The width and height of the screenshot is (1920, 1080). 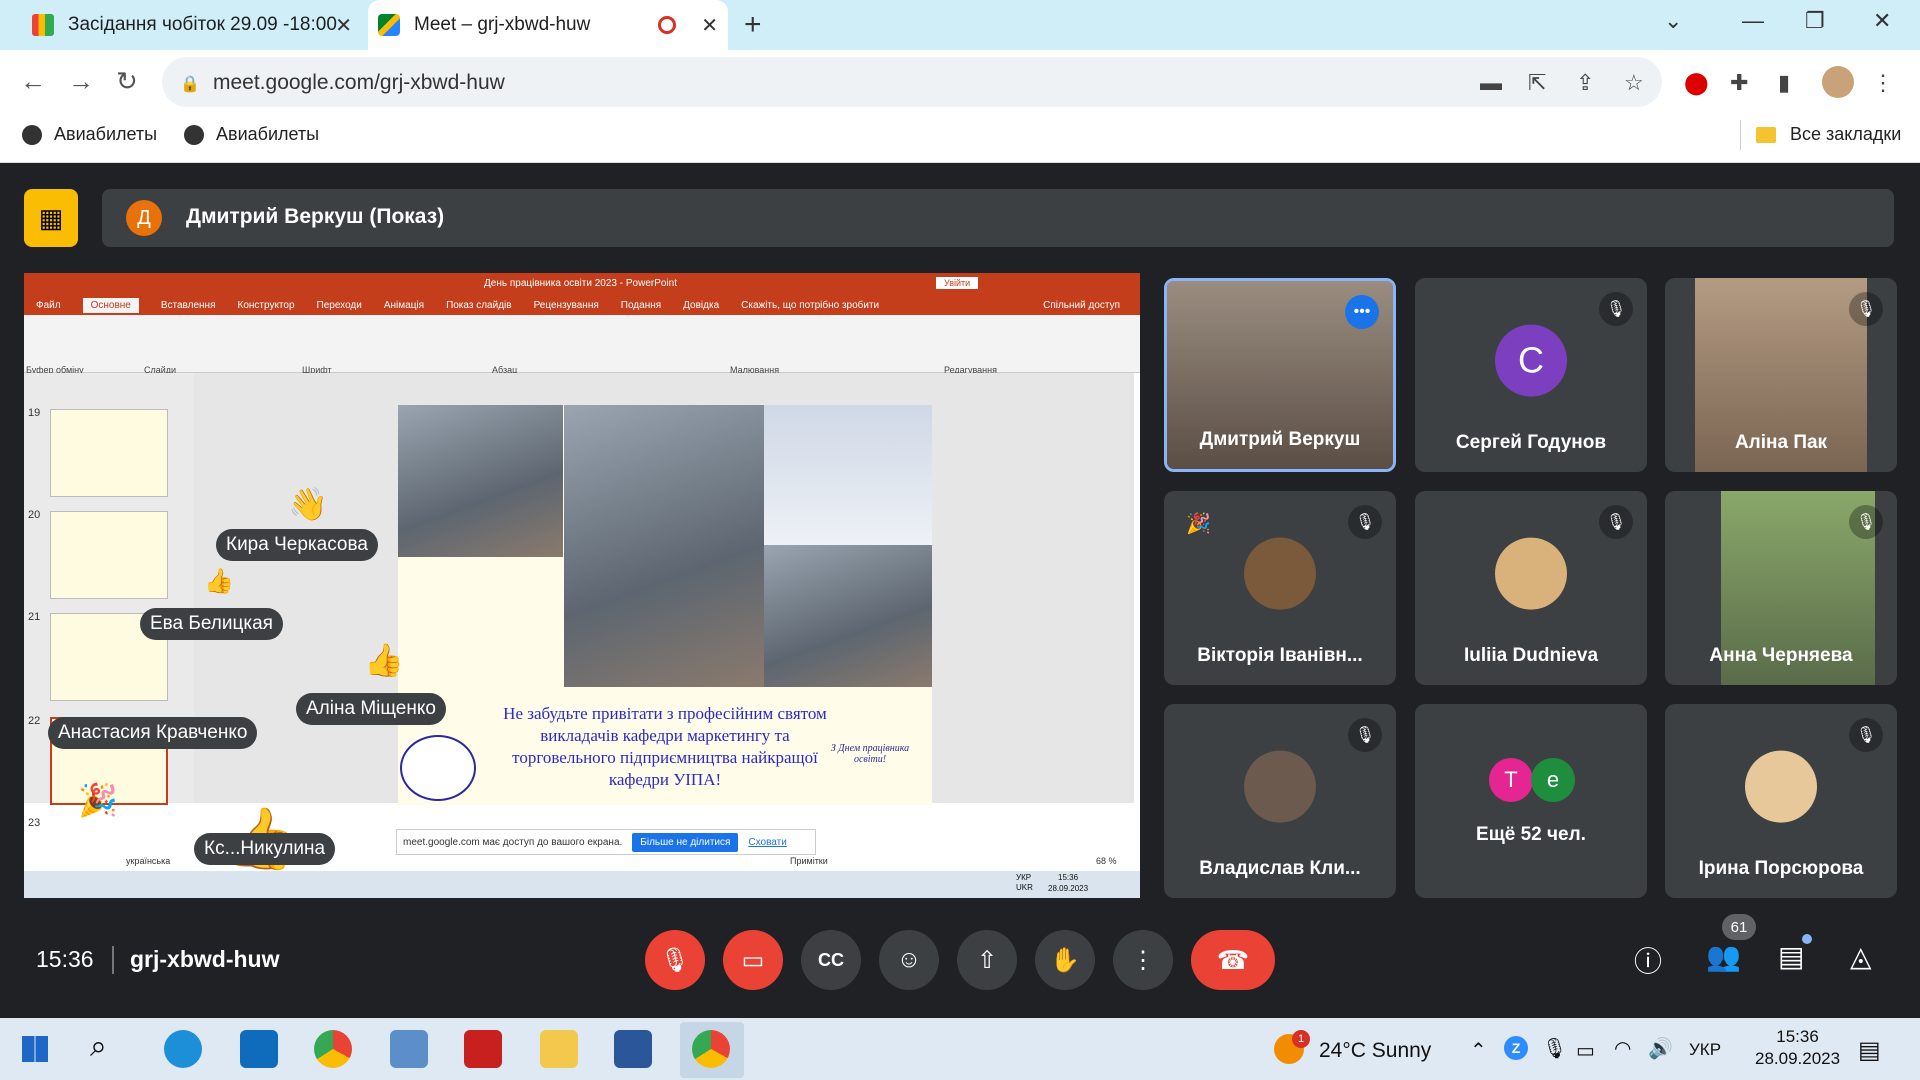 What do you see at coordinates (35, 1049) in the screenshot?
I see `start-icon` at bounding box center [35, 1049].